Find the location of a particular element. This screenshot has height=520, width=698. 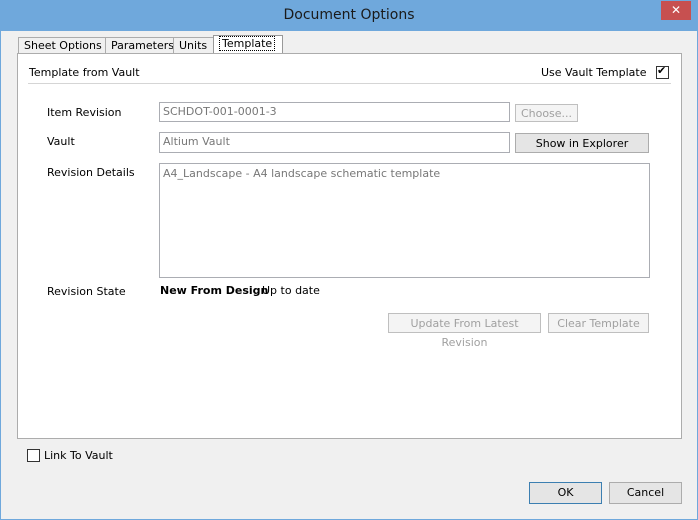

revision-details-label: Revision Details is located at coordinates (91, 172).